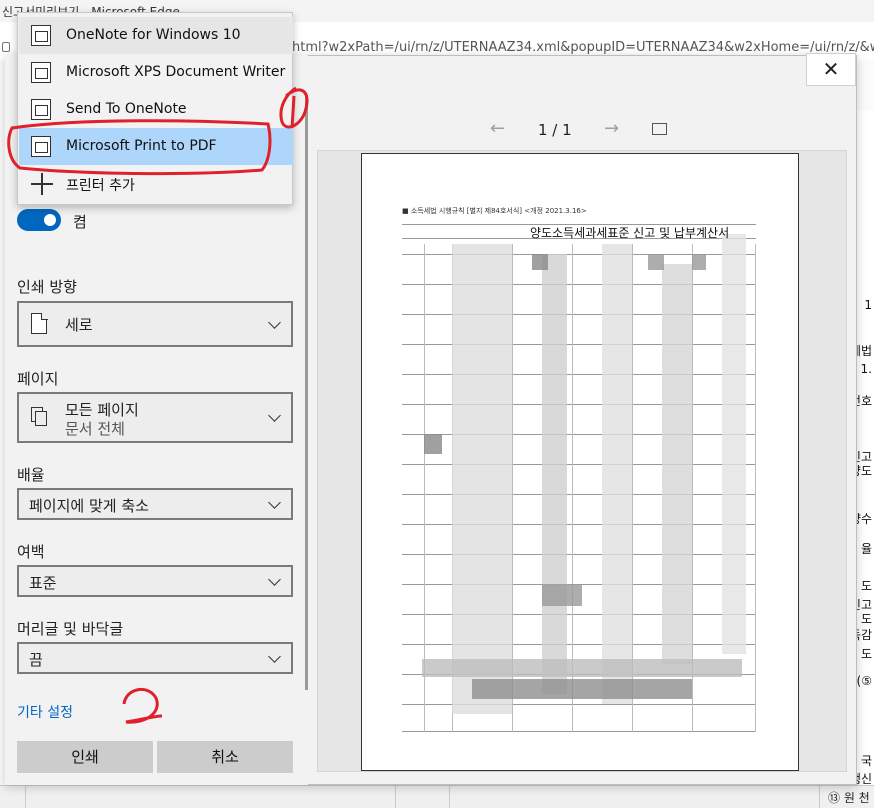  I want to click on pages-value: 모든 페이지, so click(102, 410).